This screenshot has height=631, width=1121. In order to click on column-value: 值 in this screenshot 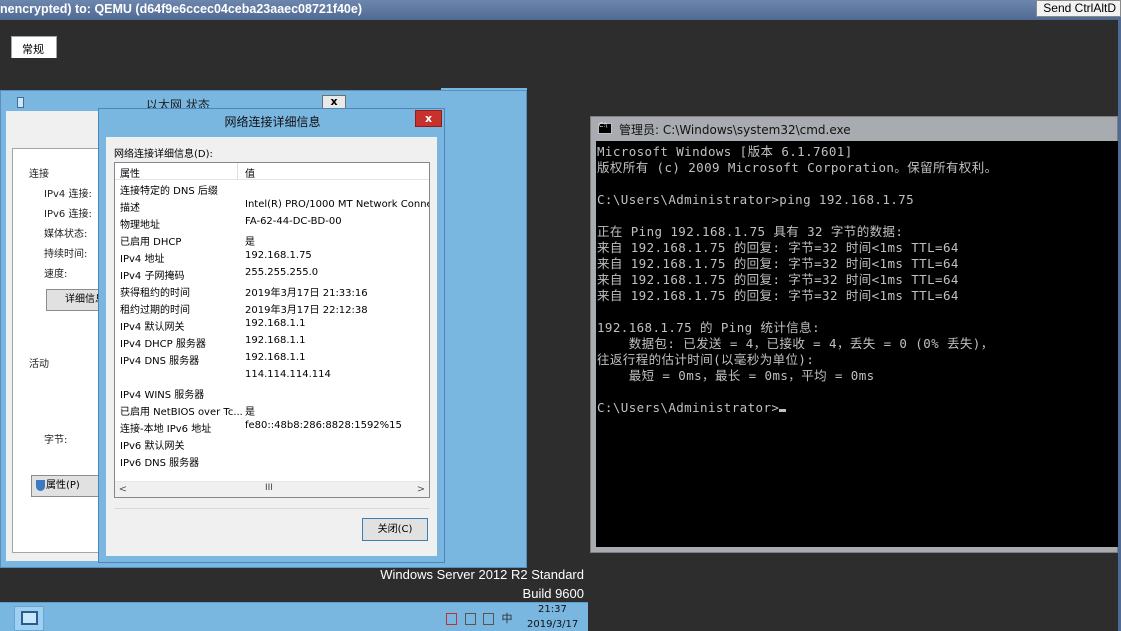, I will do `click(250, 172)`.